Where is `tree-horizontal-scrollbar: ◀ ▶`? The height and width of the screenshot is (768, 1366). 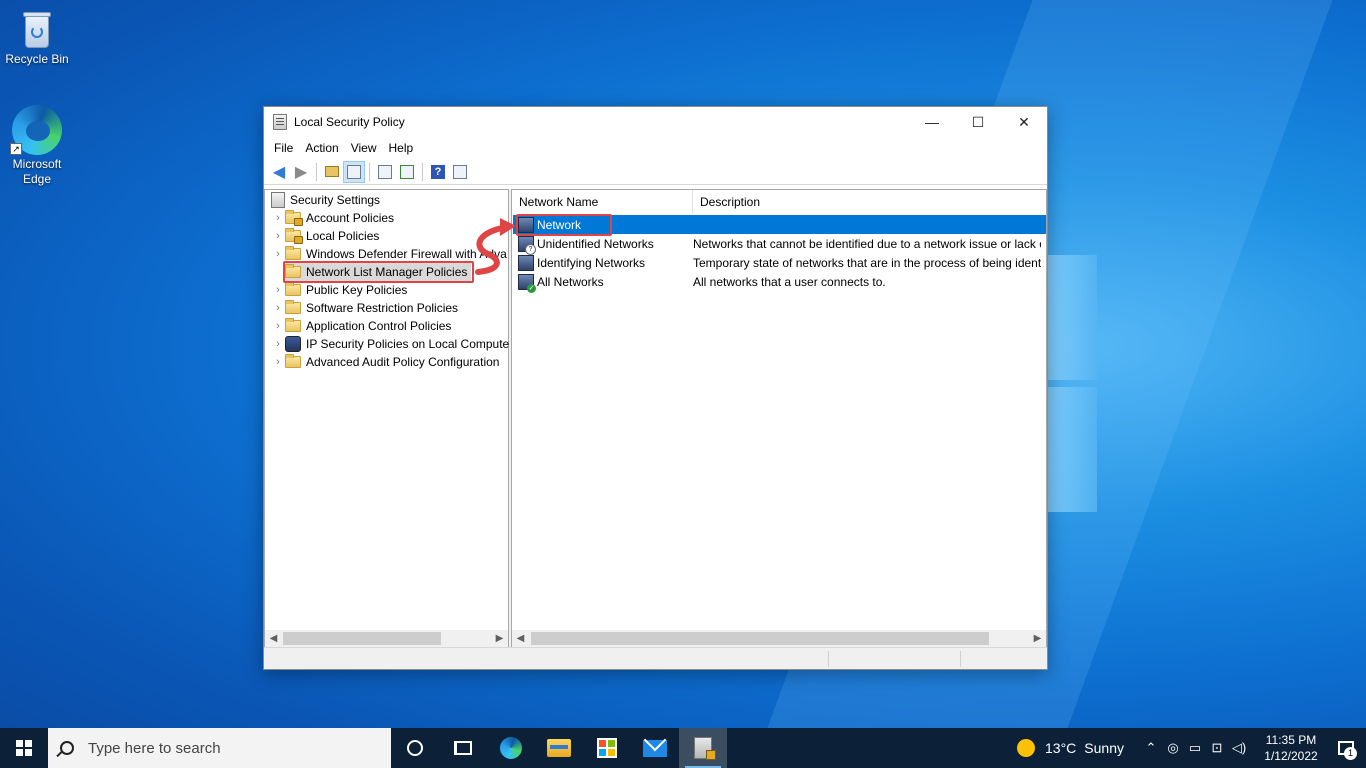
tree-horizontal-scrollbar: ◀ ▶ is located at coordinates (386, 638).